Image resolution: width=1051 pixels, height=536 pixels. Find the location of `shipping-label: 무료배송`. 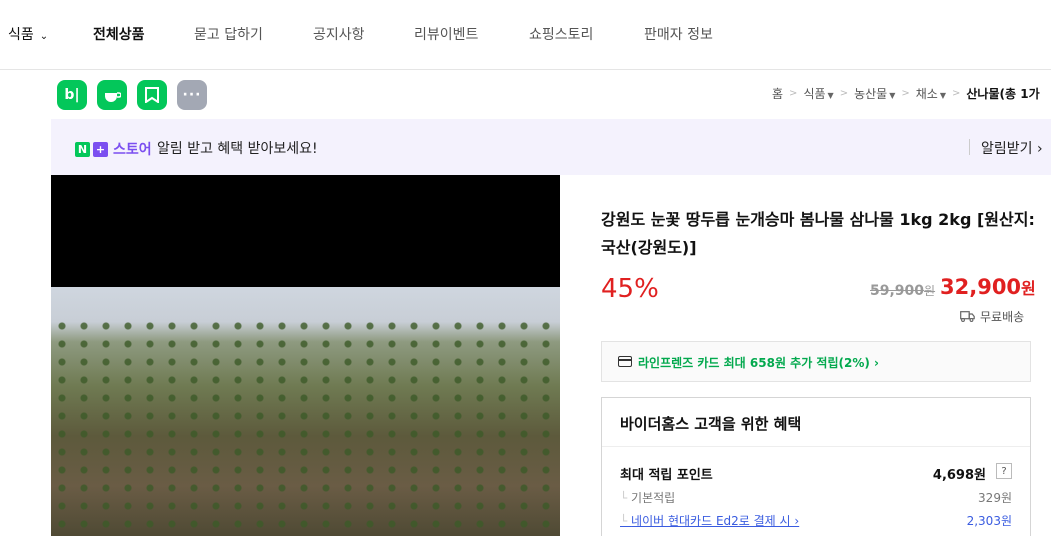

shipping-label: 무료배송 is located at coordinates (1002, 317).